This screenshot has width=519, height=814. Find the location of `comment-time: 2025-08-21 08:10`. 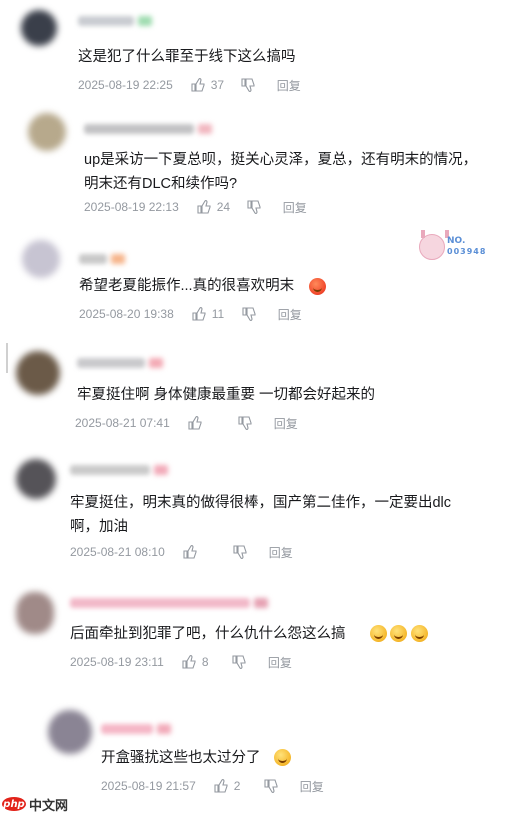

comment-time: 2025-08-21 08:10 is located at coordinates (117, 552).